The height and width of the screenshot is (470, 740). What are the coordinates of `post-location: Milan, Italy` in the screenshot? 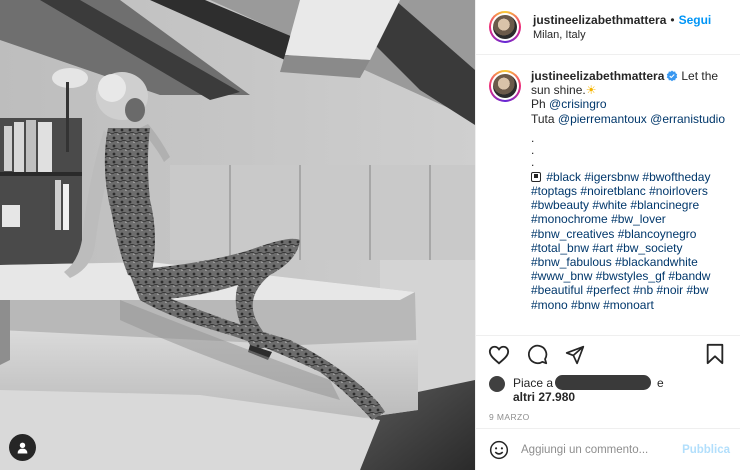 It's located at (622, 35).